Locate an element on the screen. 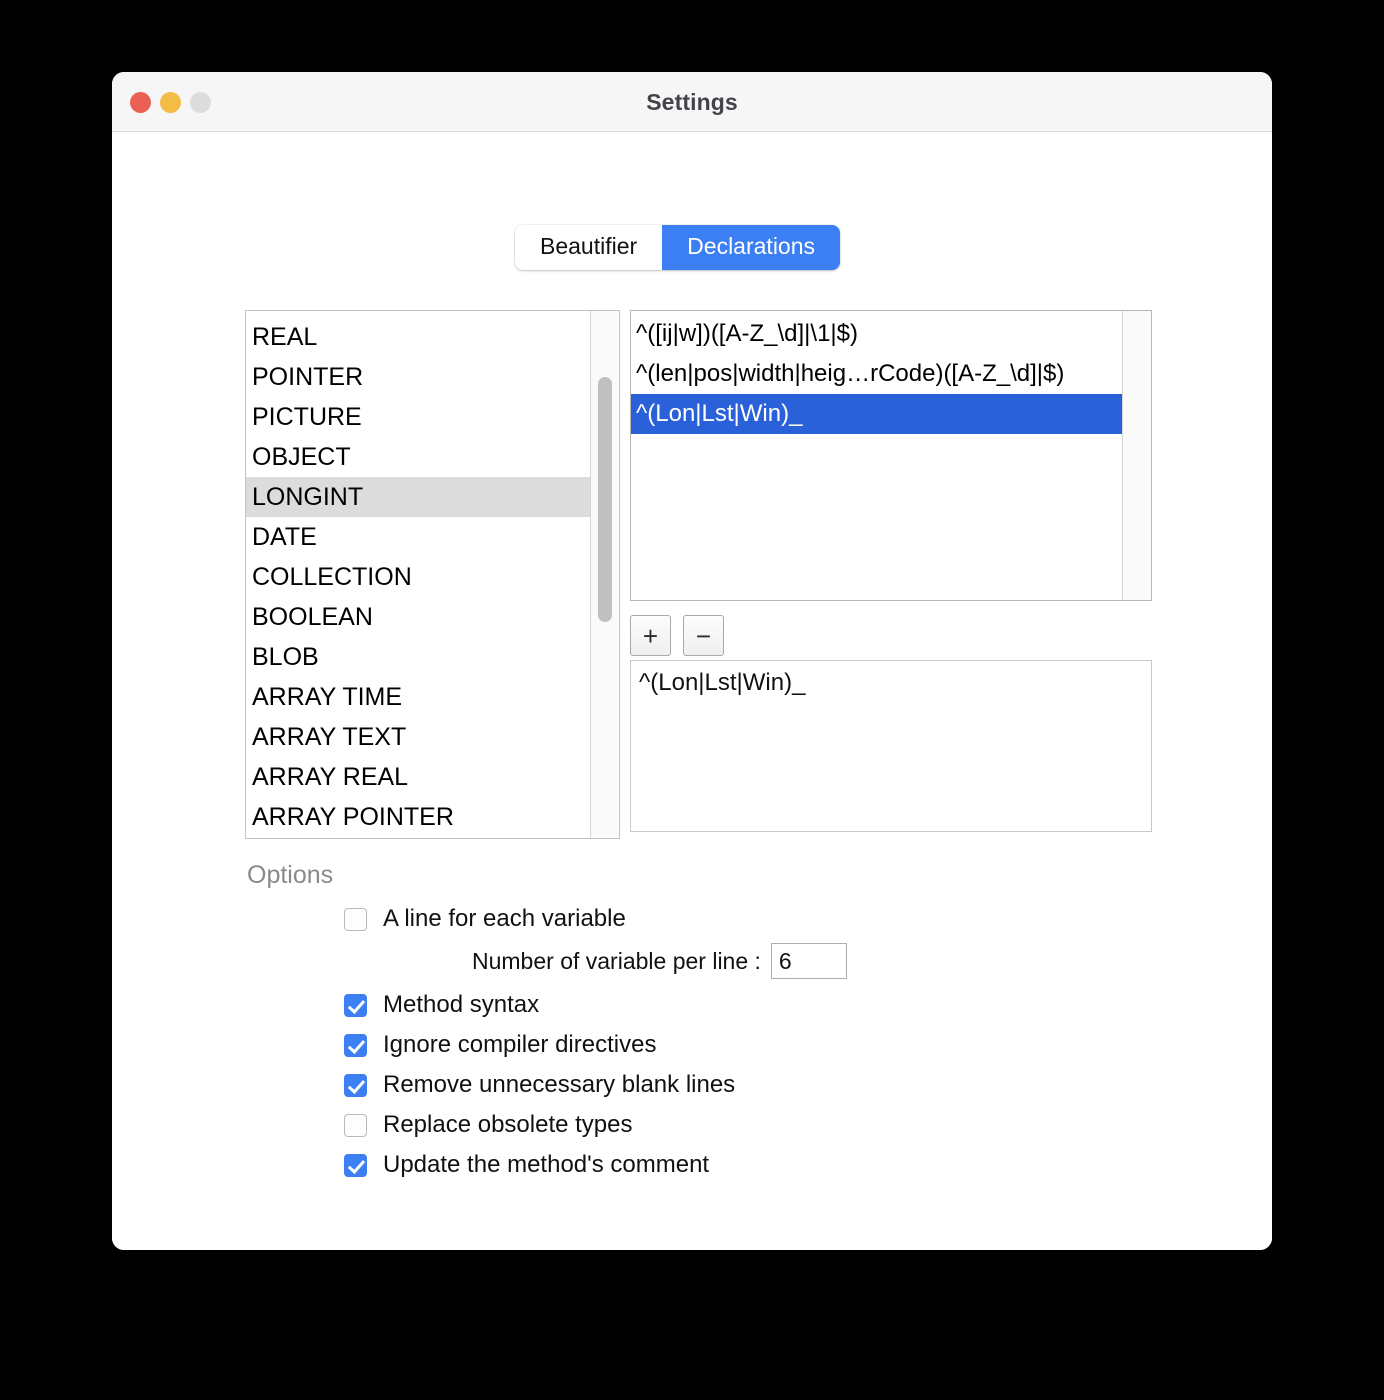 Image resolution: width=1384 pixels, height=1400 pixels. checkbox-replace-obsolete-types is located at coordinates (355, 1125).